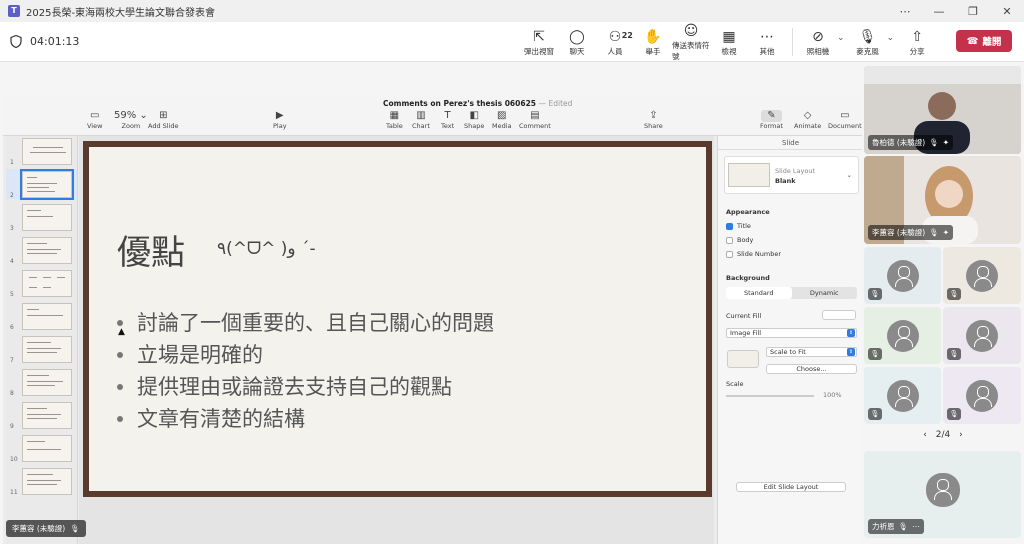  Describe the element at coordinates (305, 419) in the screenshot. I see `bullet-item: 文章有清楚的結構` at that location.